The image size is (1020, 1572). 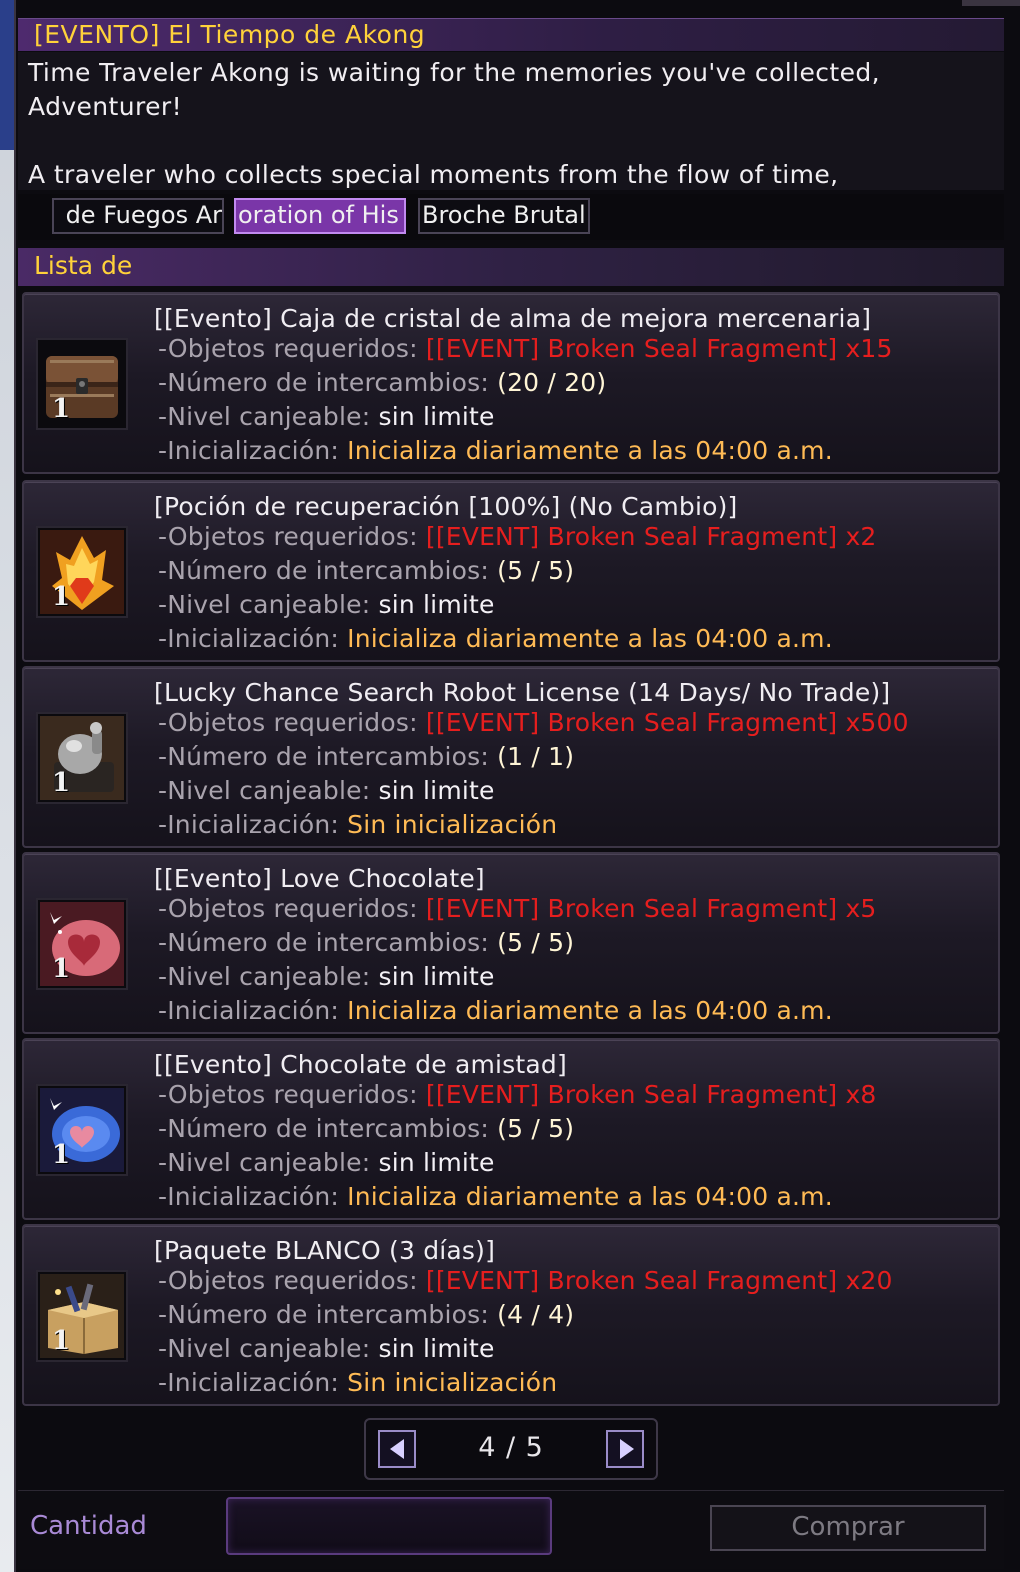 What do you see at coordinates (651, 536) in the screenshot?
I see `required-value: [[EVENT] Broken Seal Fragment] x2` at bounding box center [651, 536].